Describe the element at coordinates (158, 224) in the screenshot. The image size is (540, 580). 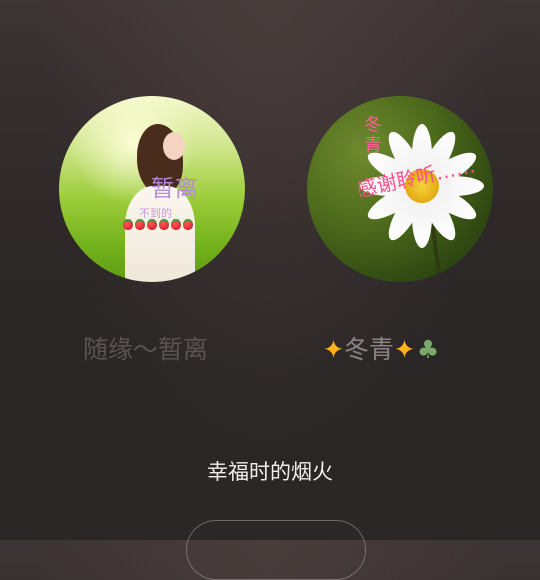
I see `strawberry-row` at that location.